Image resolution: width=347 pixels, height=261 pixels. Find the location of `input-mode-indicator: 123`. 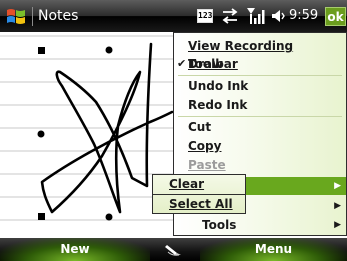

input-mode-indicator: 123 is located at coordinates (205, 16).